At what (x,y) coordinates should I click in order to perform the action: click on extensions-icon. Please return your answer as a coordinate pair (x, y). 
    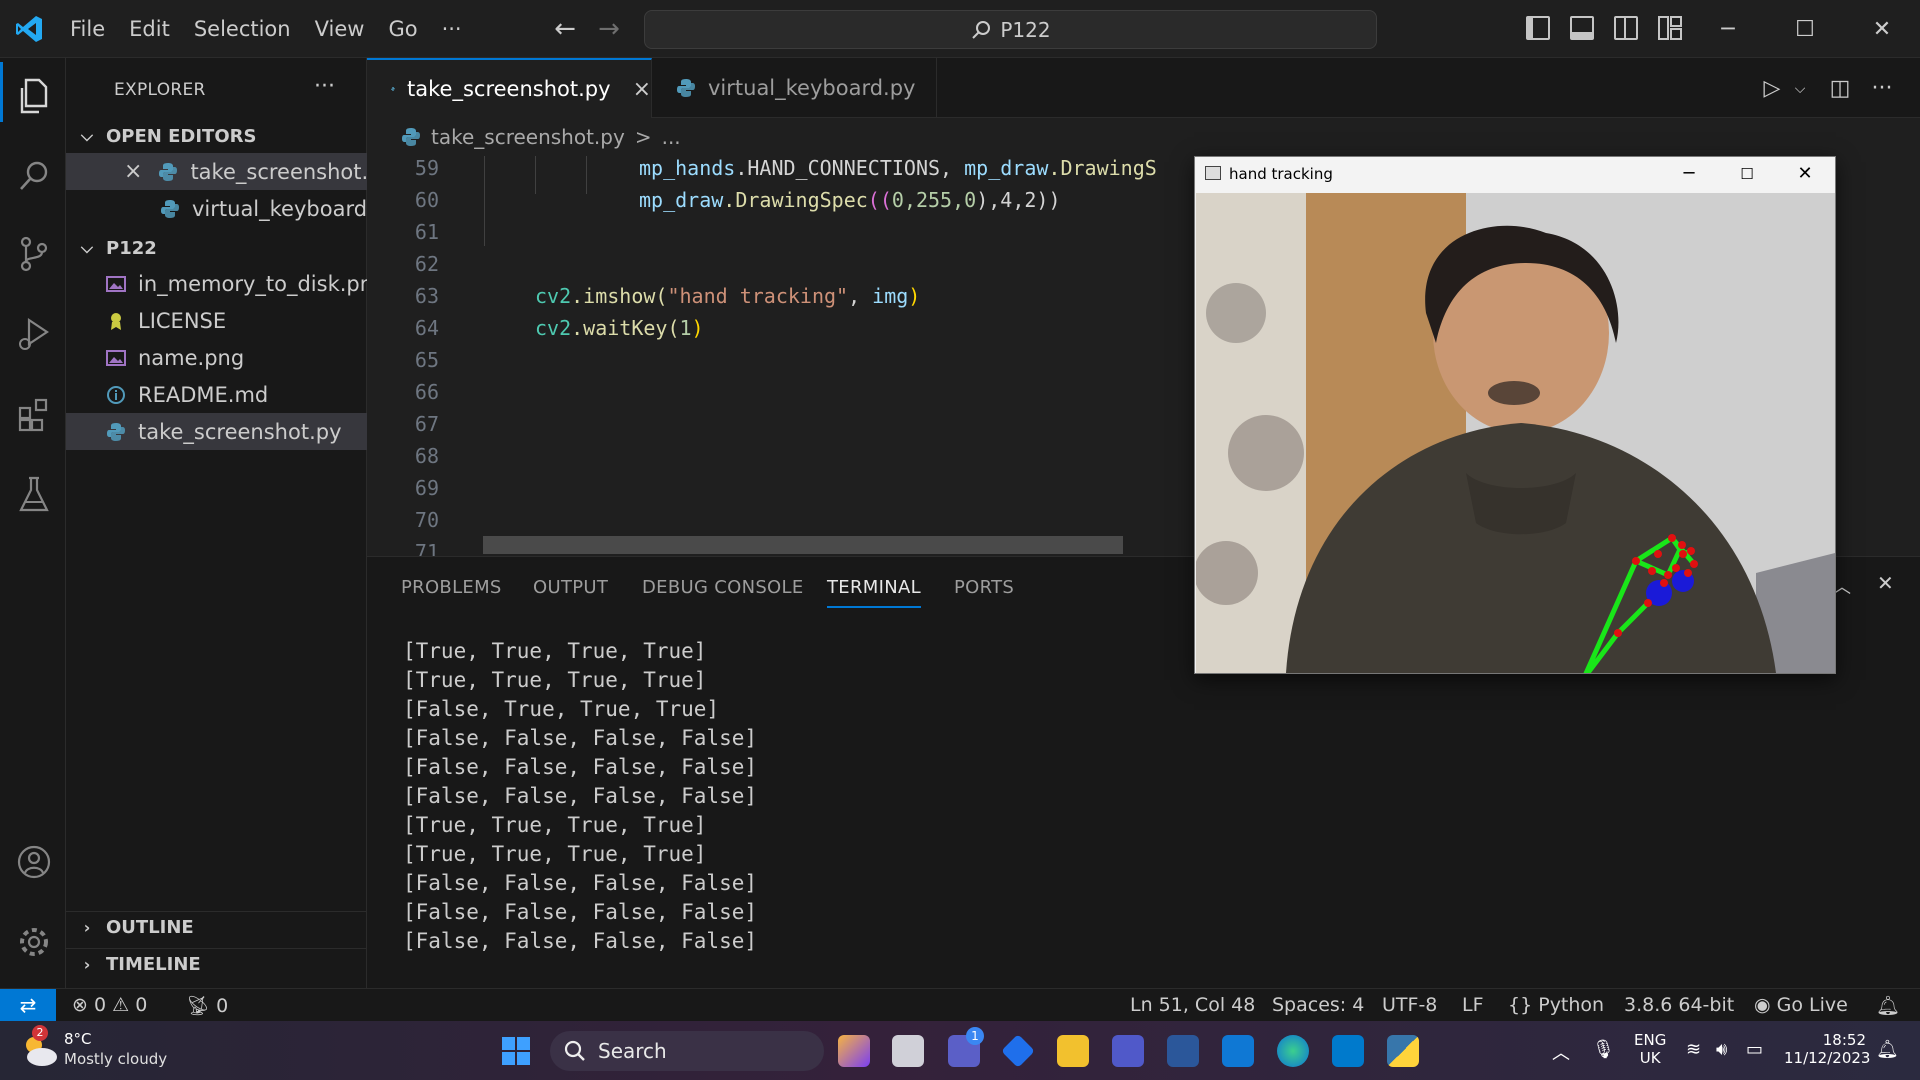
    Looking at the image, I should click on (34, 414).